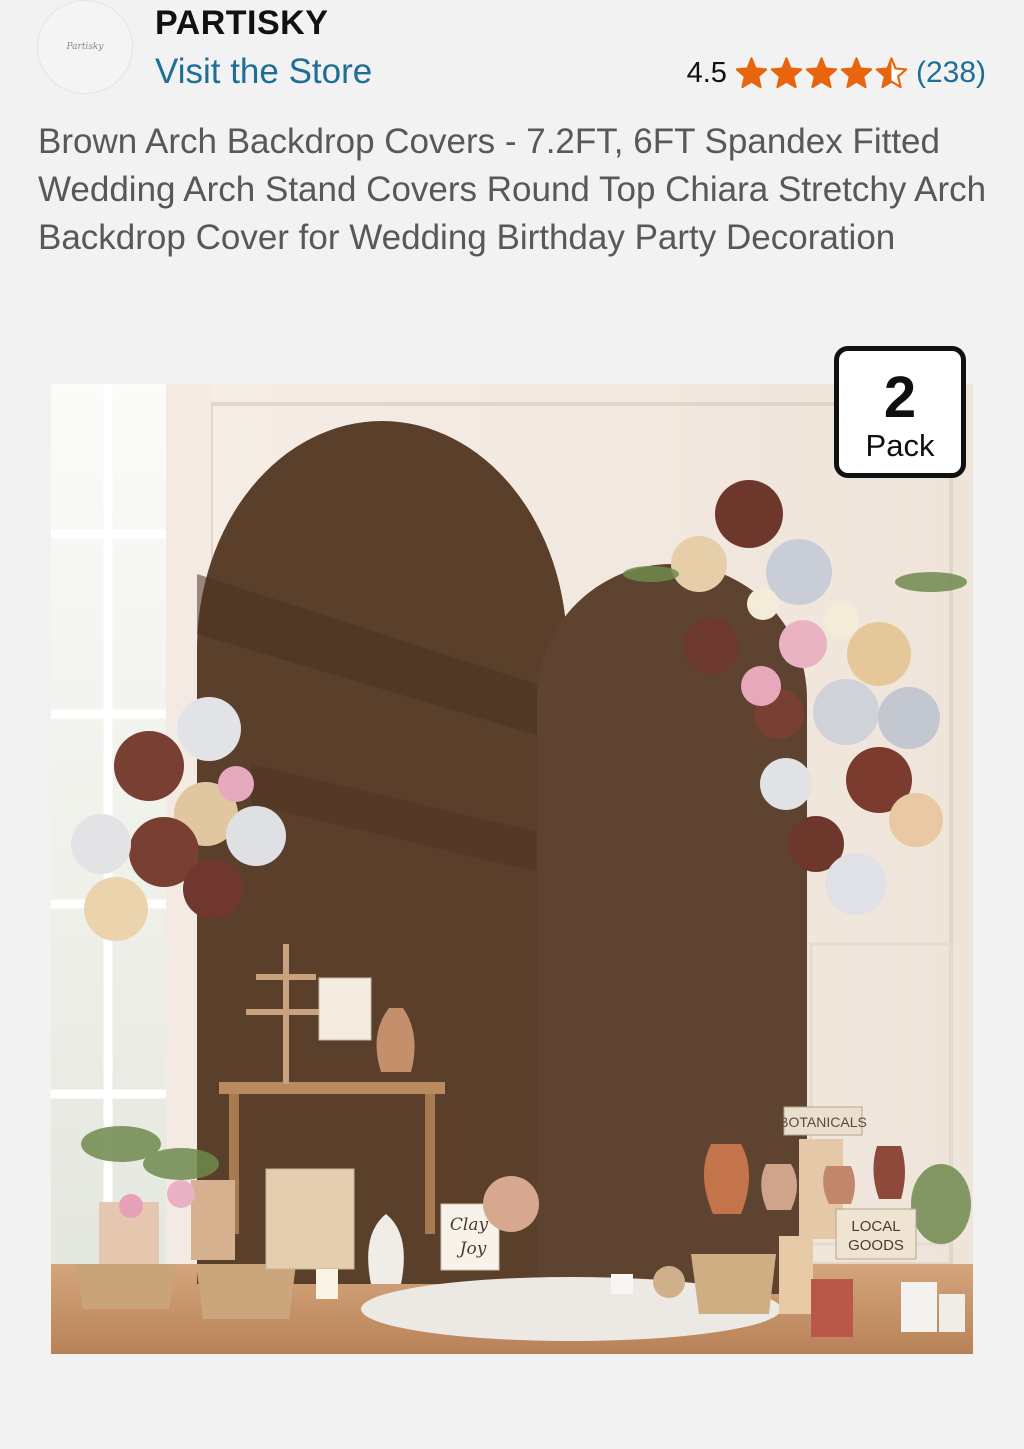  I want to click on visit-store-link: Visit the Store, so click(263, 72).